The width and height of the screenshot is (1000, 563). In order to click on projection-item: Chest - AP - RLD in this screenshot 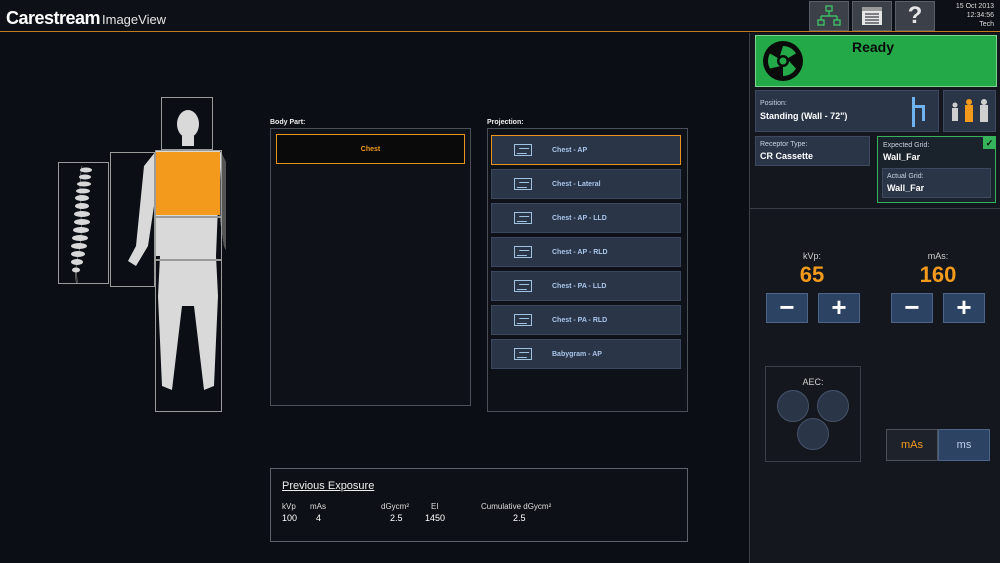, I will do `click(586, 252)`.